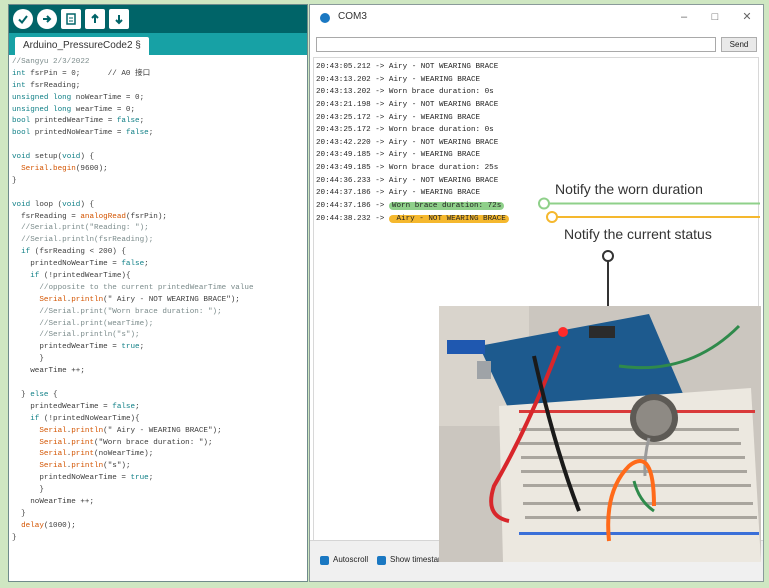 The height and width of the screenshot is (588, 769). I want to click on code-token: //Serial.println(fsrReading);, so click(83, 240).